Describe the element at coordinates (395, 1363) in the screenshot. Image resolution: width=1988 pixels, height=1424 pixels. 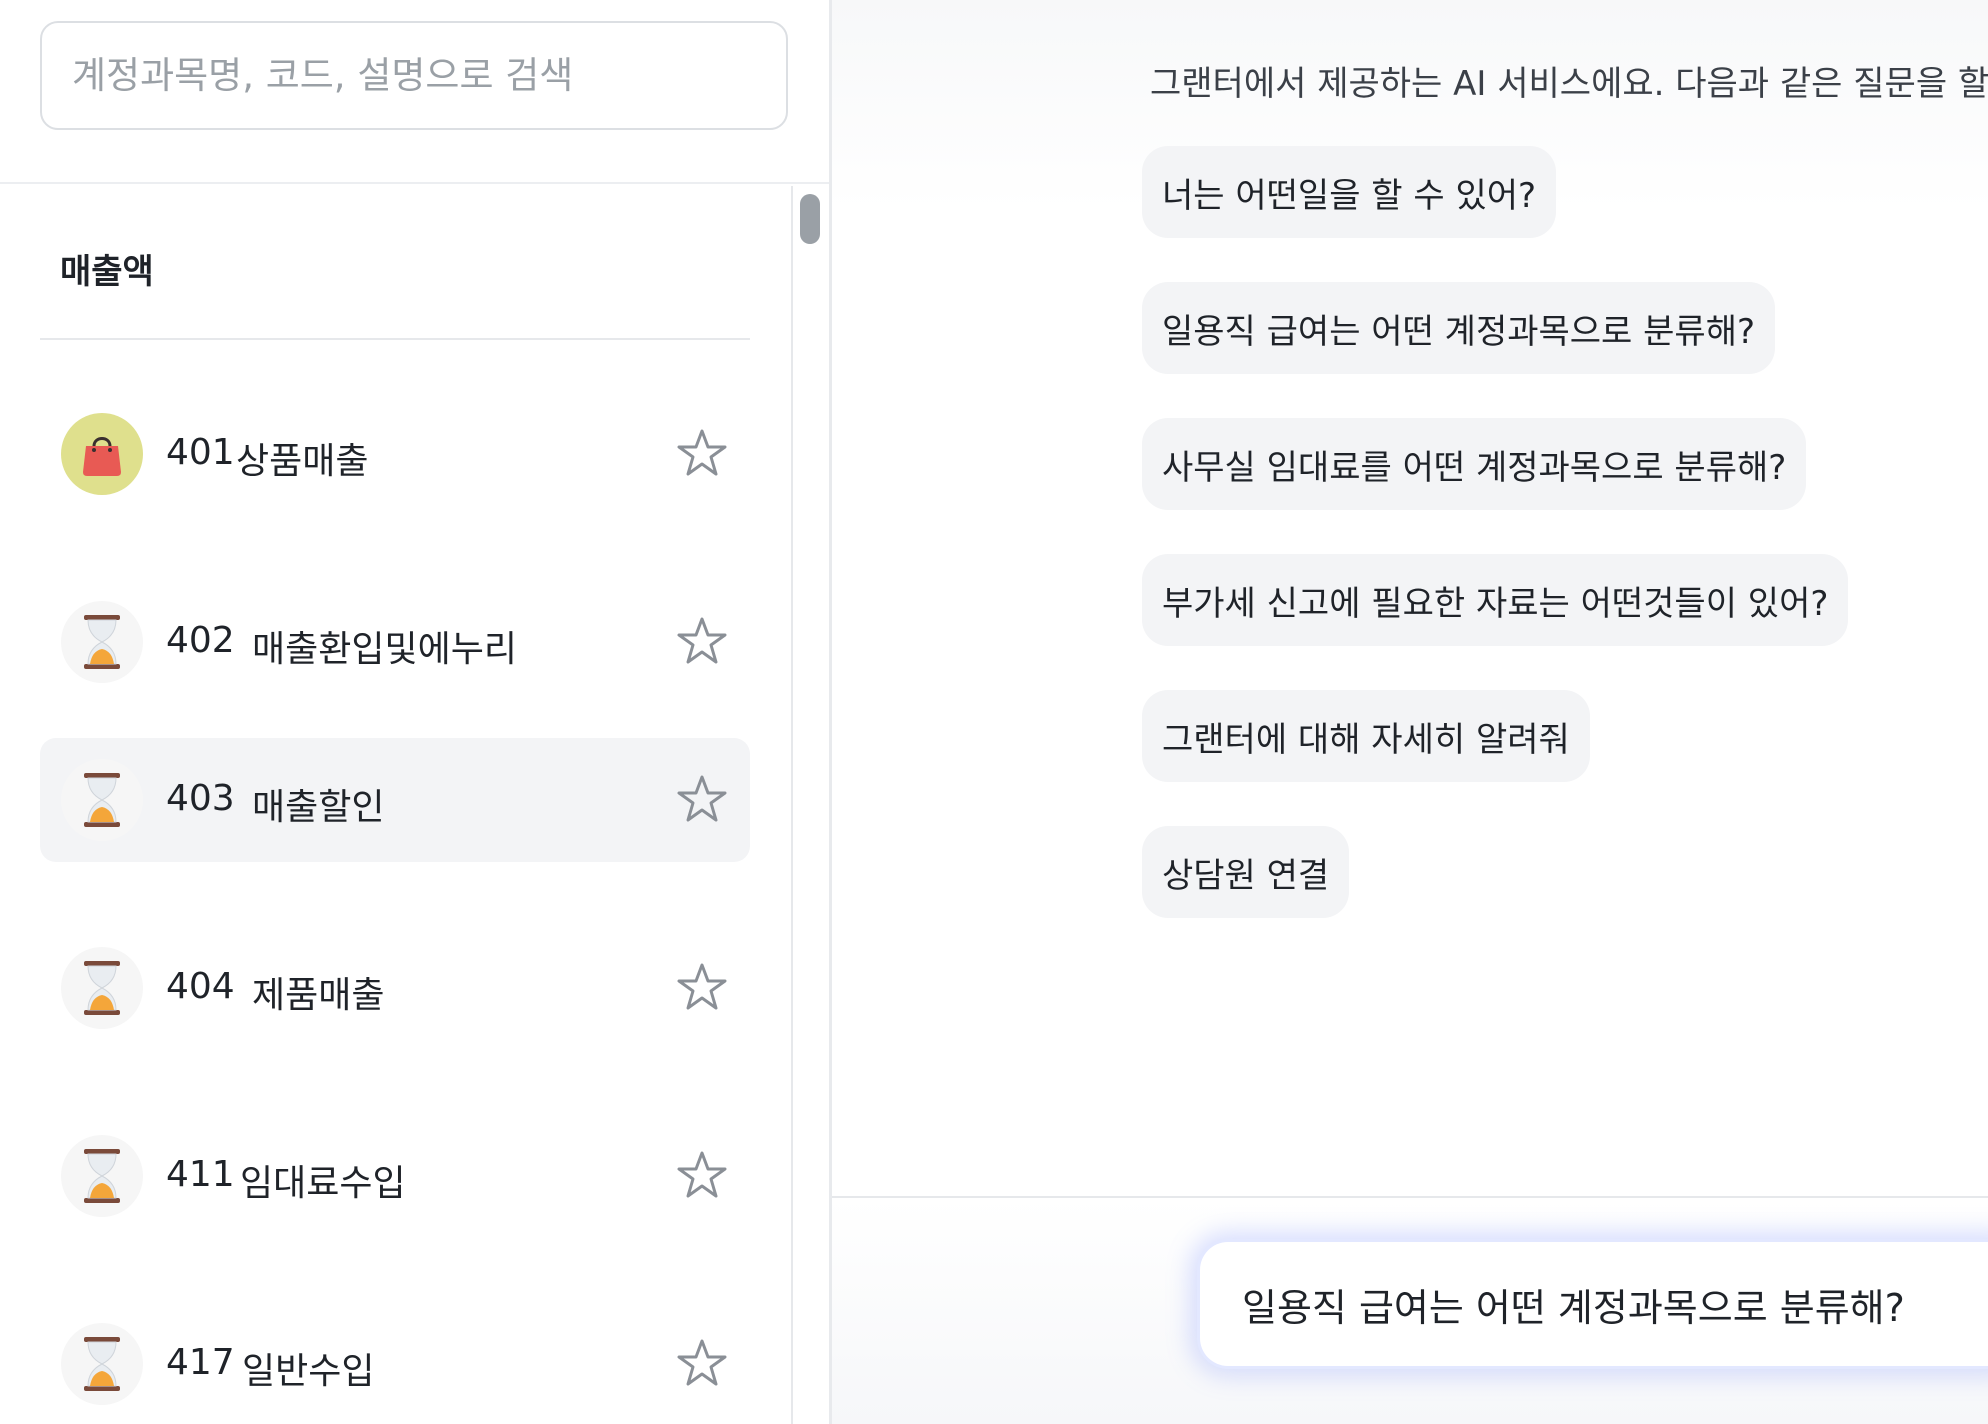
I see `account-row-417: 417 일반수입` at that location.